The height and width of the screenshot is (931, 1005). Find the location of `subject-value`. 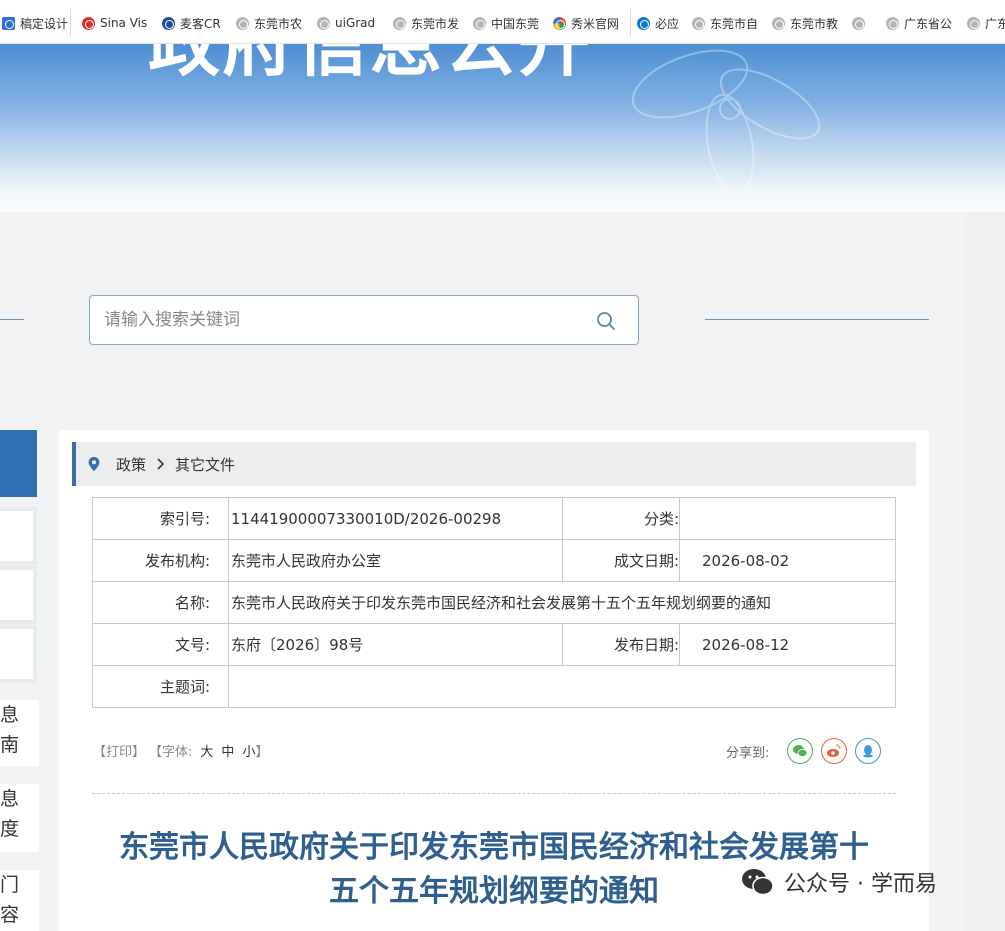

subject-value is located at coordinates (562, 686).